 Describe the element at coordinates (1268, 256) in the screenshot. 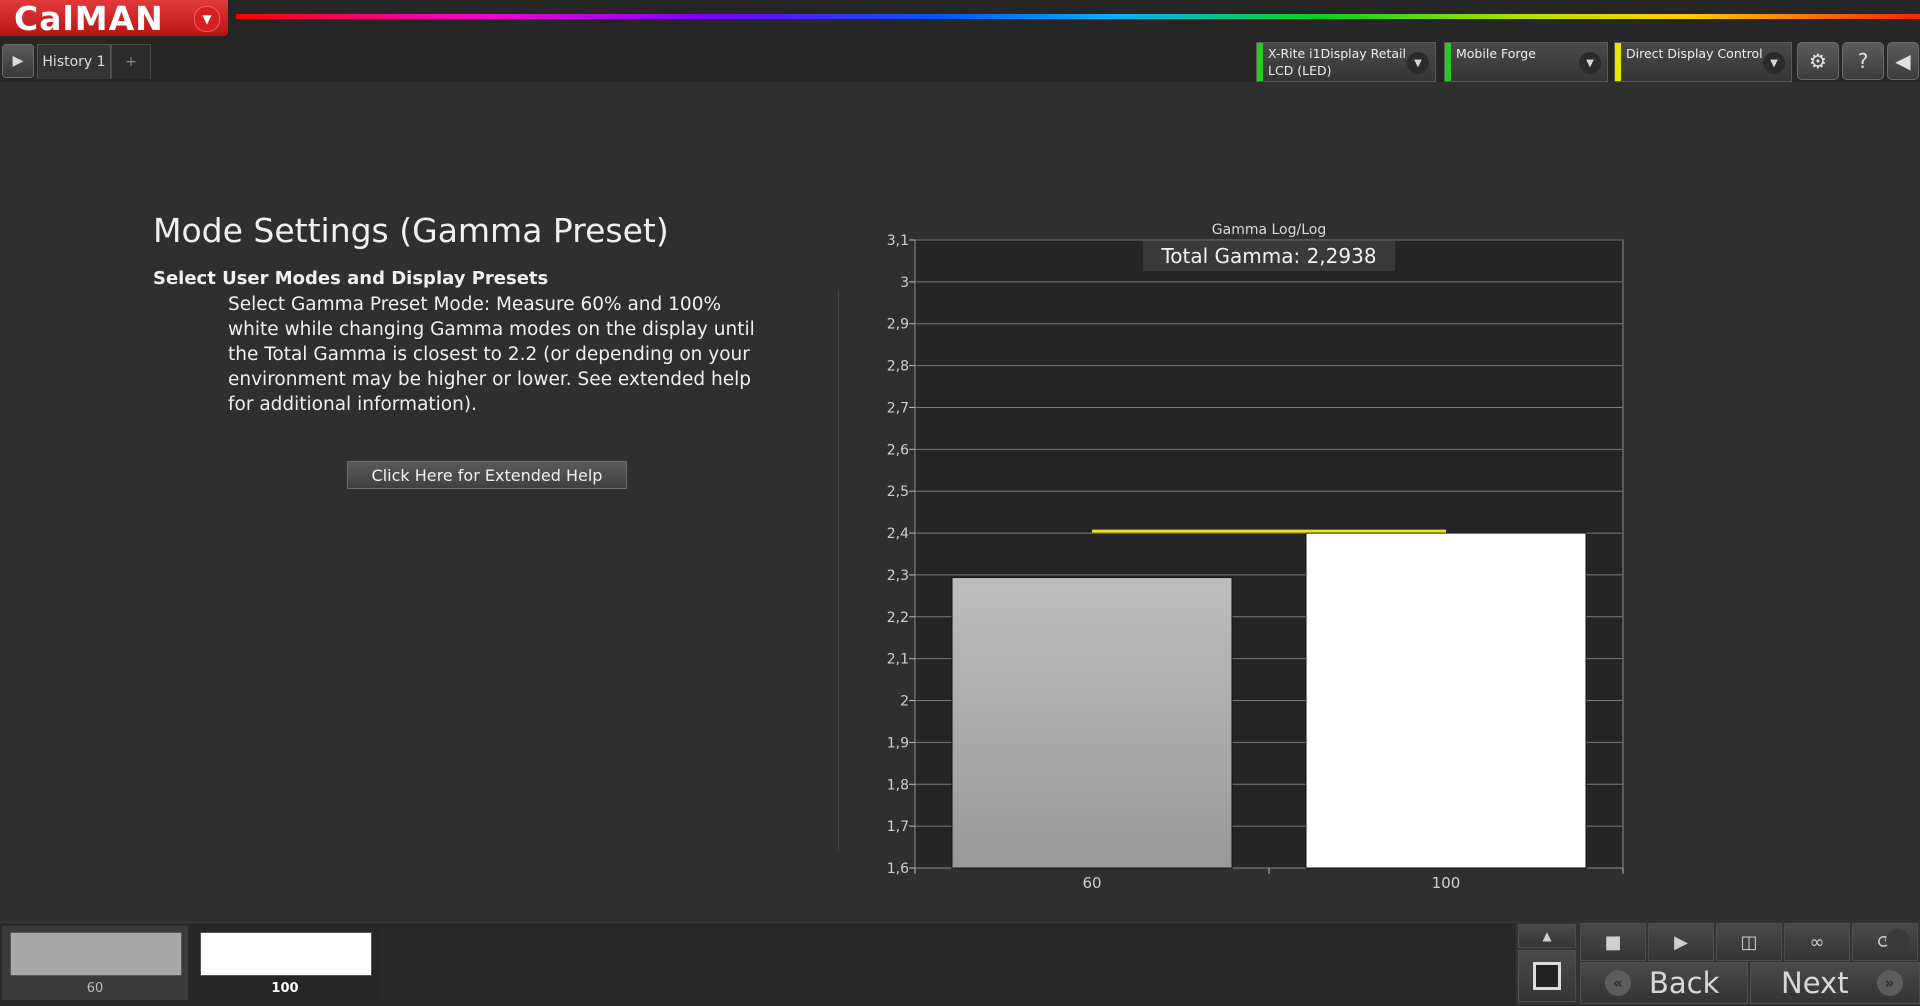

I see `total-gamma-label: Total Gamma: 2,2938` at that location.